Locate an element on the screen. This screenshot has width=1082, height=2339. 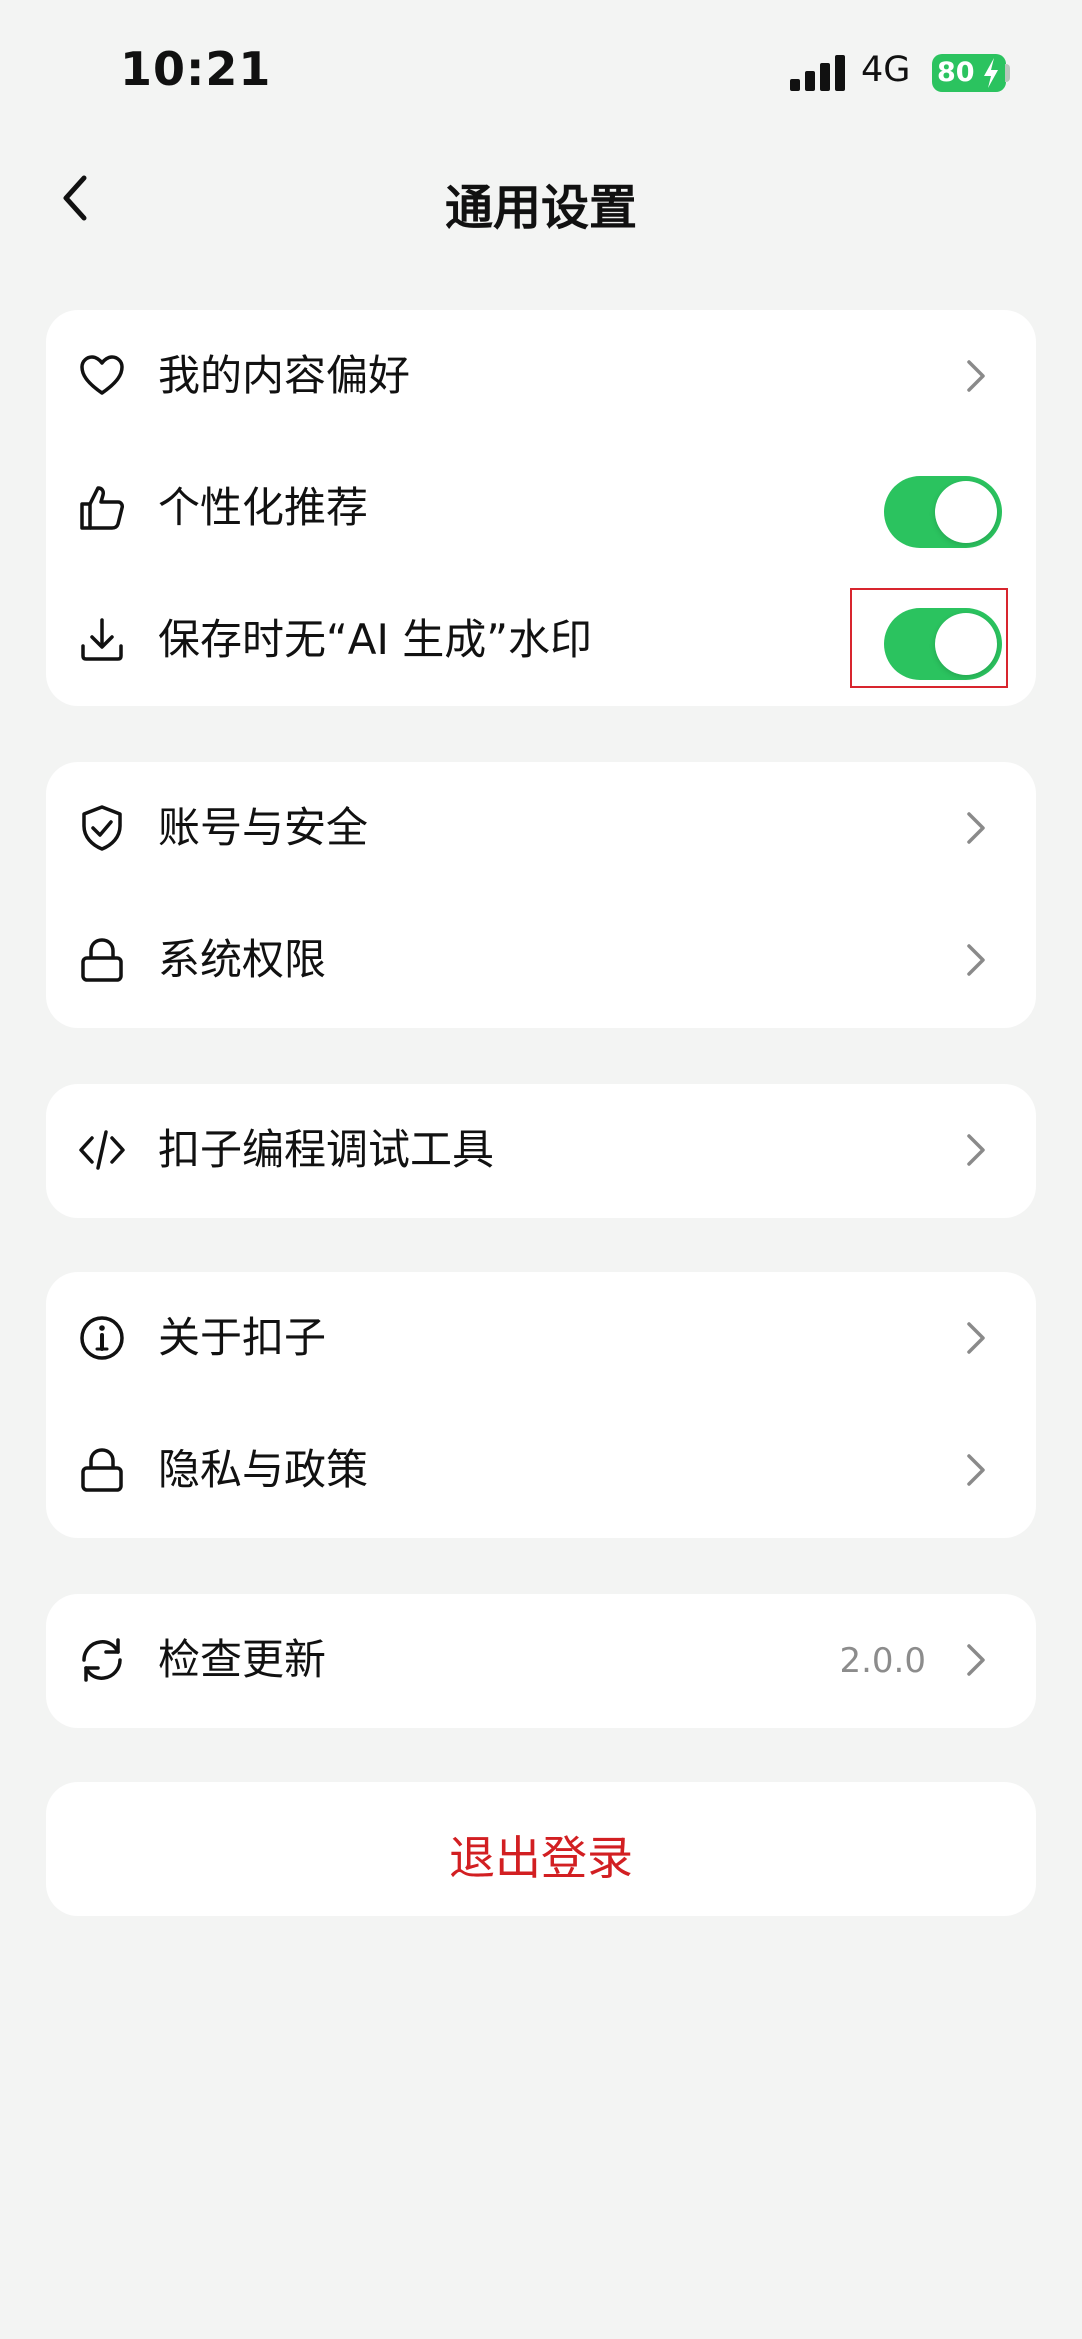
row-label: 账号与安全 is located at coordinates (263, 827).